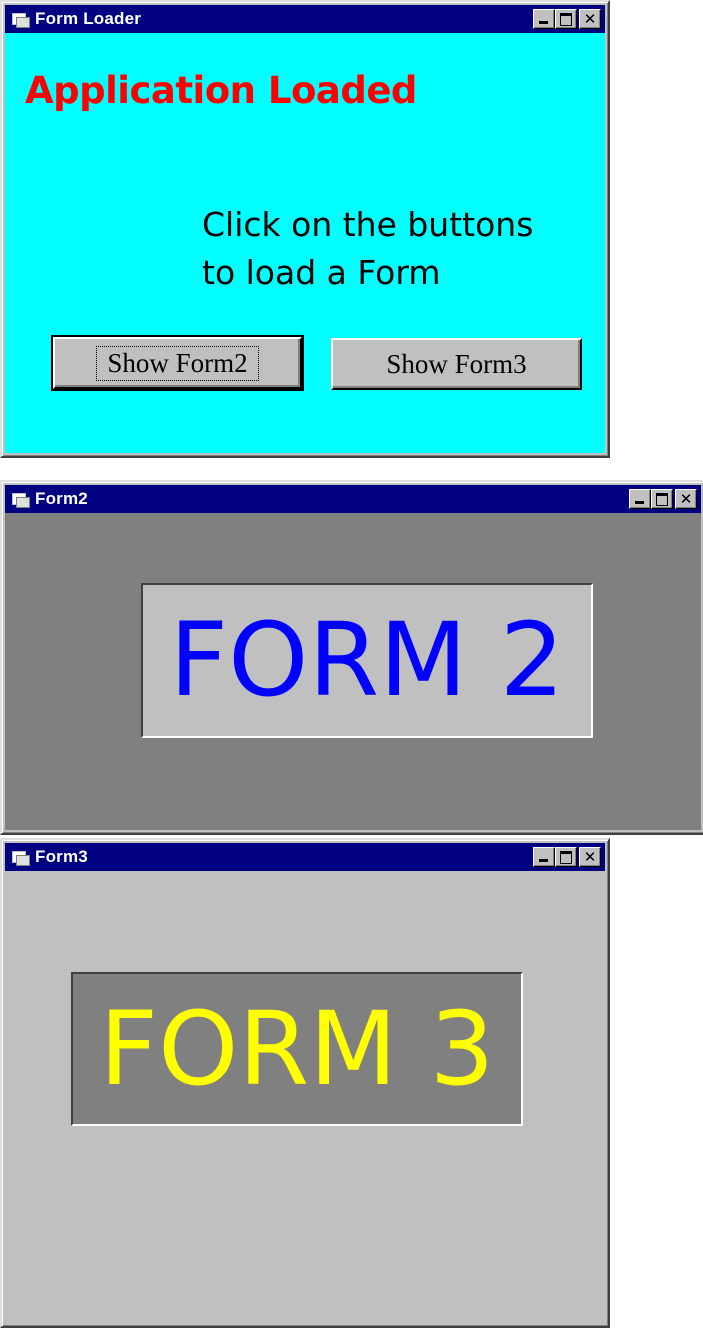 The width and height of the screenshot is (703, 1328). Describe the element at coordinates (305, 857) in the screenshot. I see `form3-titlebar: Form3 ✕` at that location.